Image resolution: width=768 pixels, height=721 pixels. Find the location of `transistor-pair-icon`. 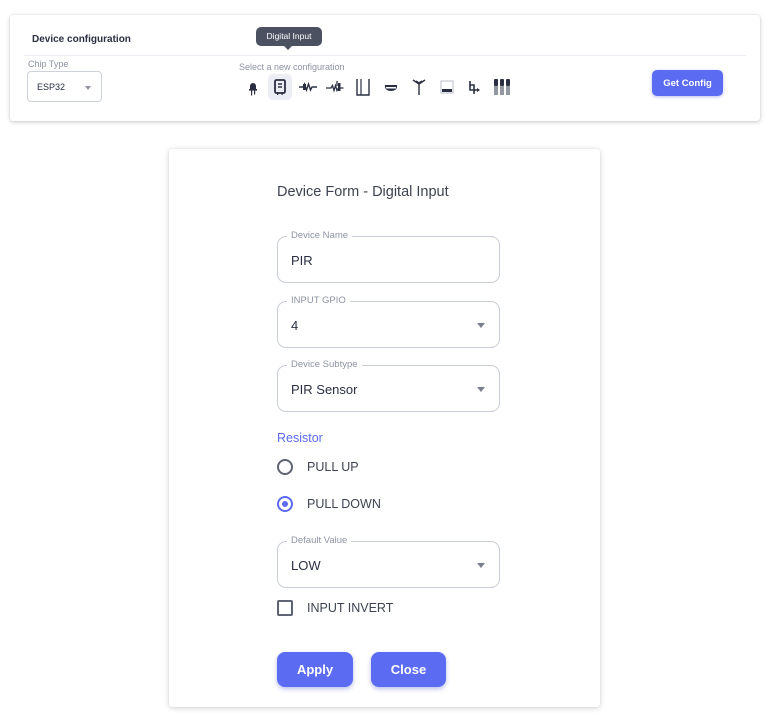

transistor-pair-icon is located at coordinates (502, 87).